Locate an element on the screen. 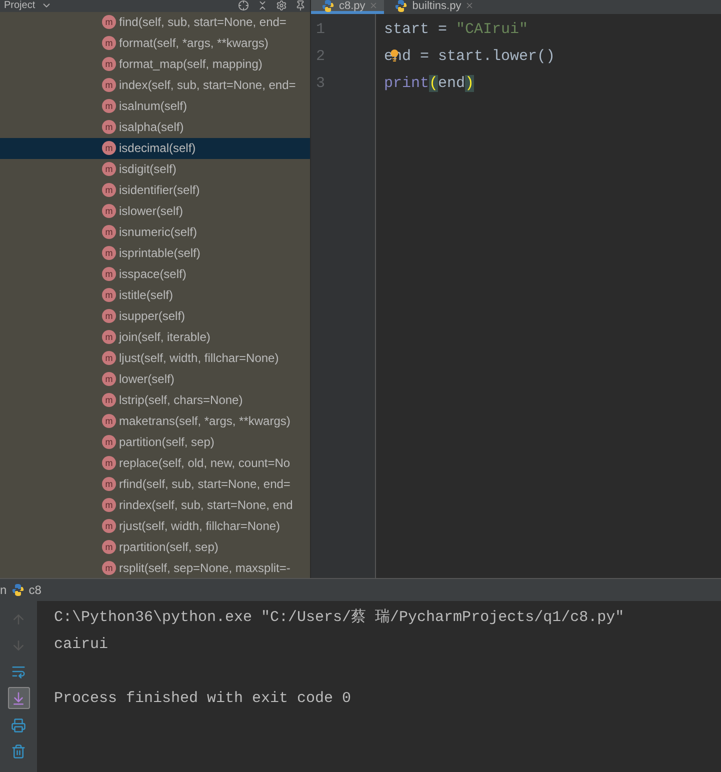  file-tab: c8.py is located at coordinates (347, 7).